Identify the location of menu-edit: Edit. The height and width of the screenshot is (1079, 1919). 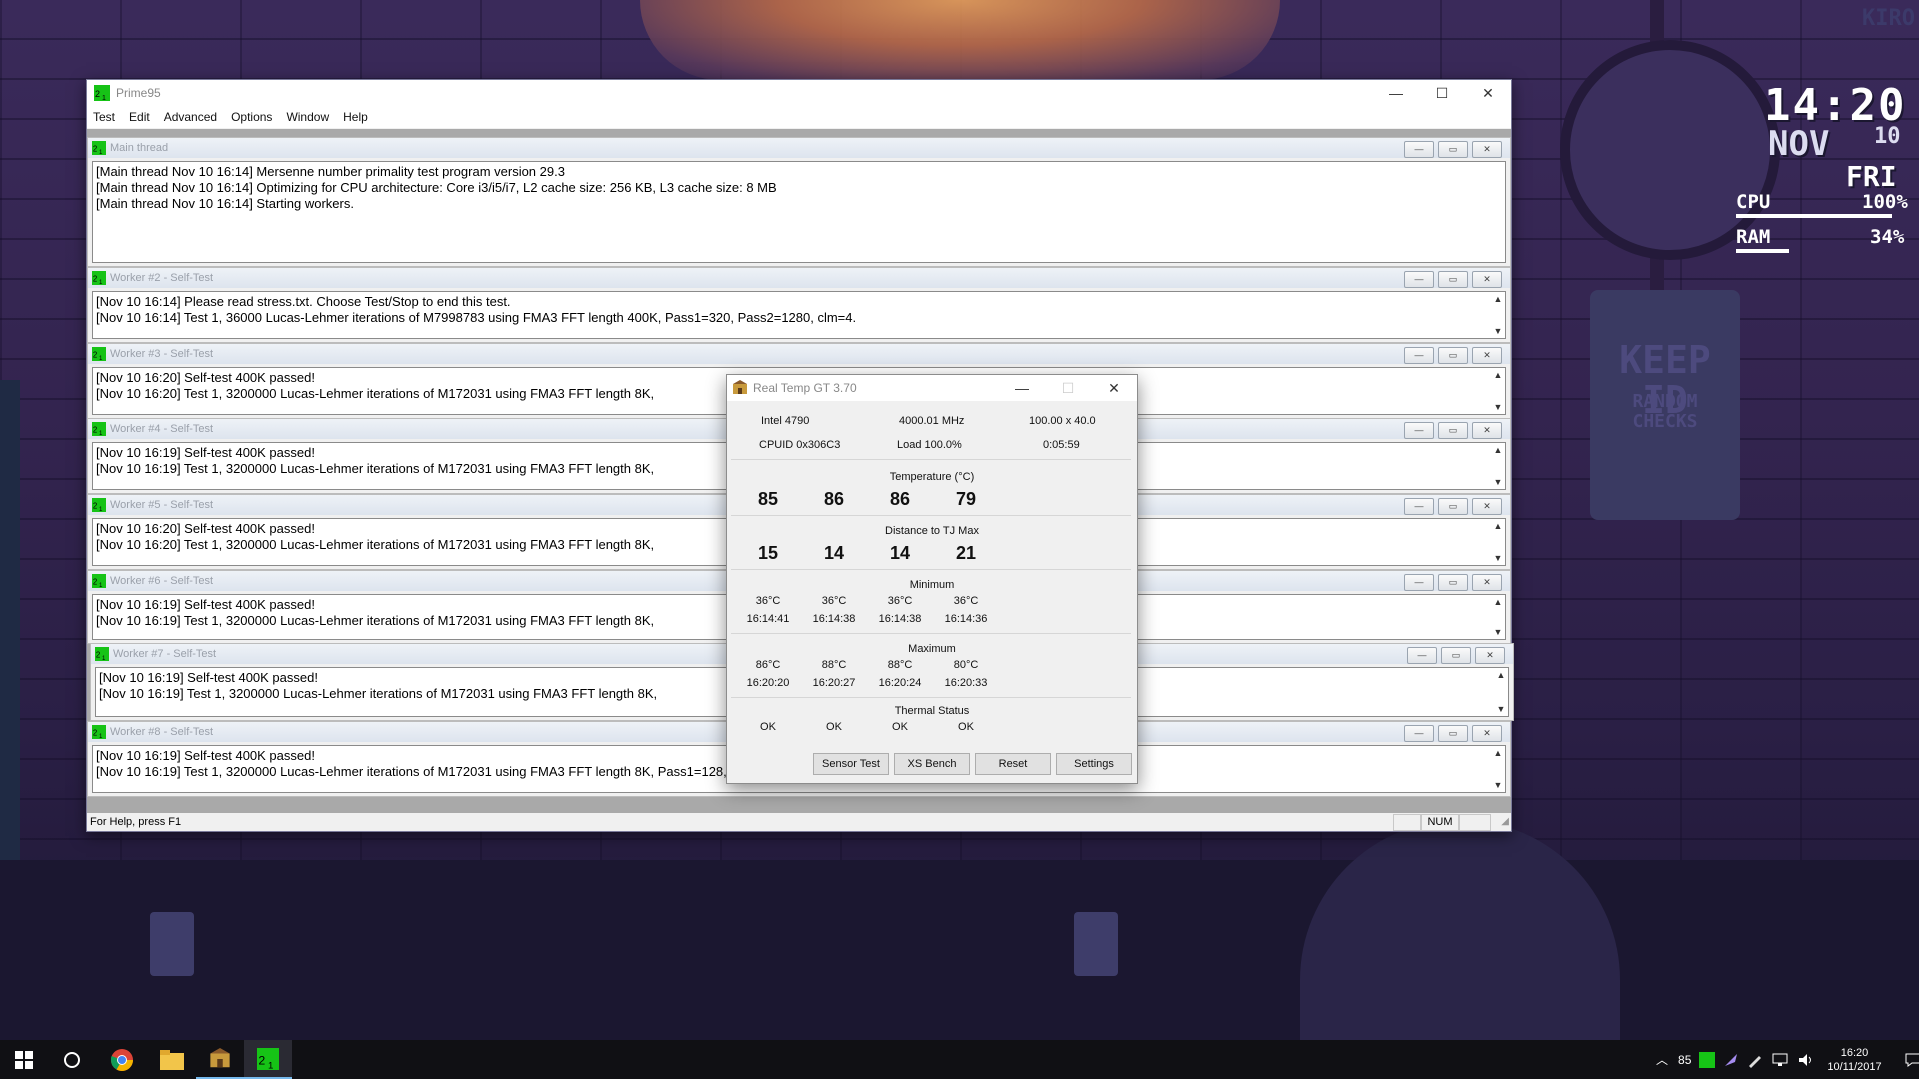
(139, 117).